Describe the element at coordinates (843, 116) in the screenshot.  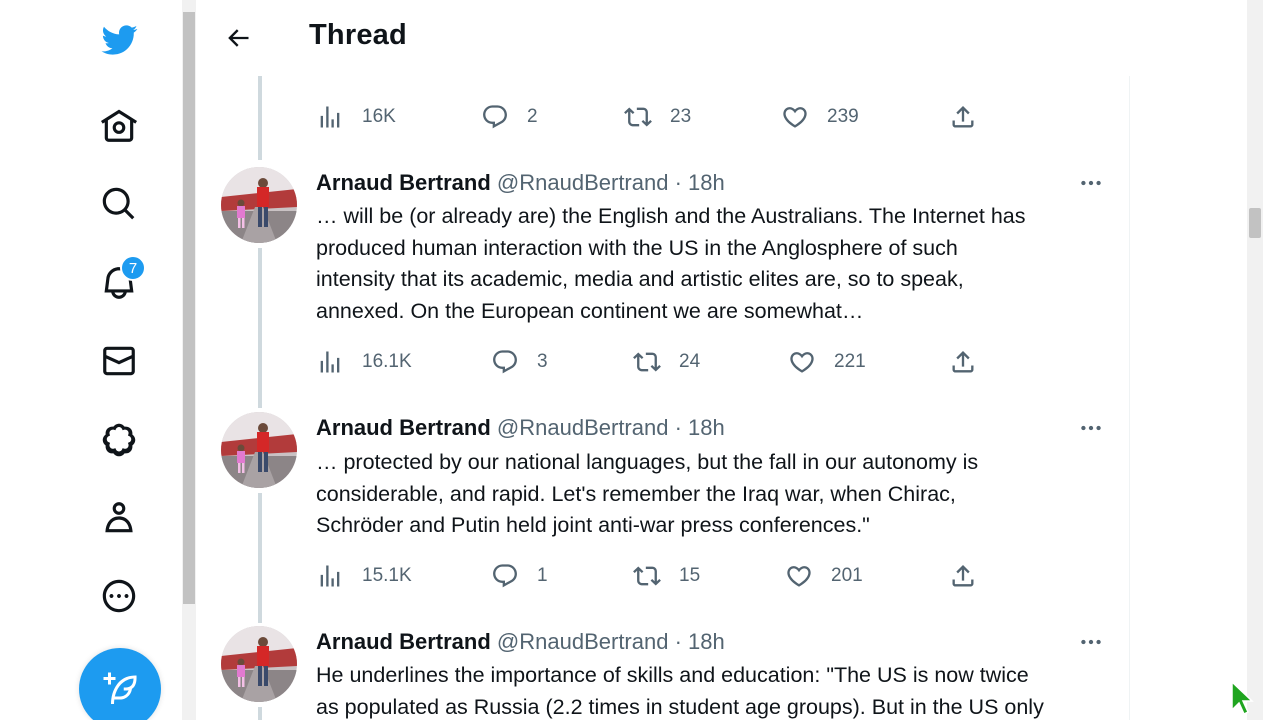
I see `like-count: 239` at that location.